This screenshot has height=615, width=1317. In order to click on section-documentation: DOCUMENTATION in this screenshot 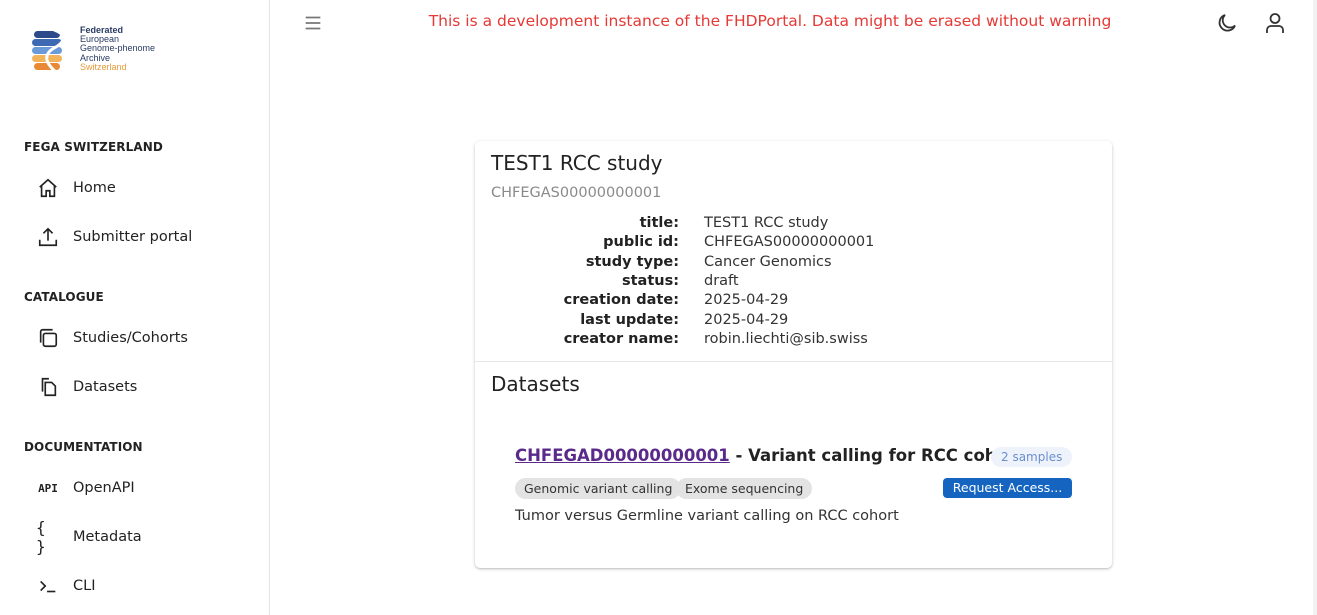, I will do `click(83, 447)`.